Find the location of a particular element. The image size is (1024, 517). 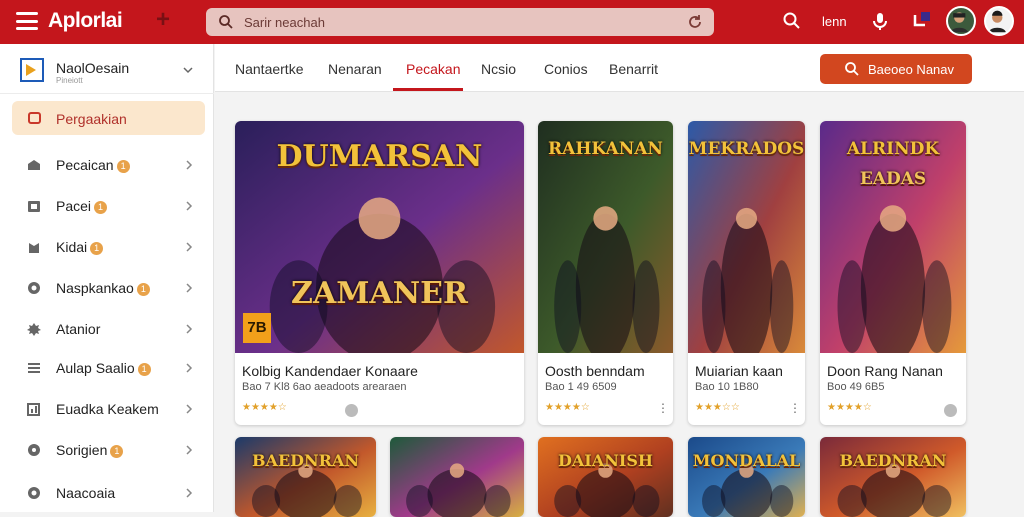

tab-conios: Conios is located at coordinates (566, 69).